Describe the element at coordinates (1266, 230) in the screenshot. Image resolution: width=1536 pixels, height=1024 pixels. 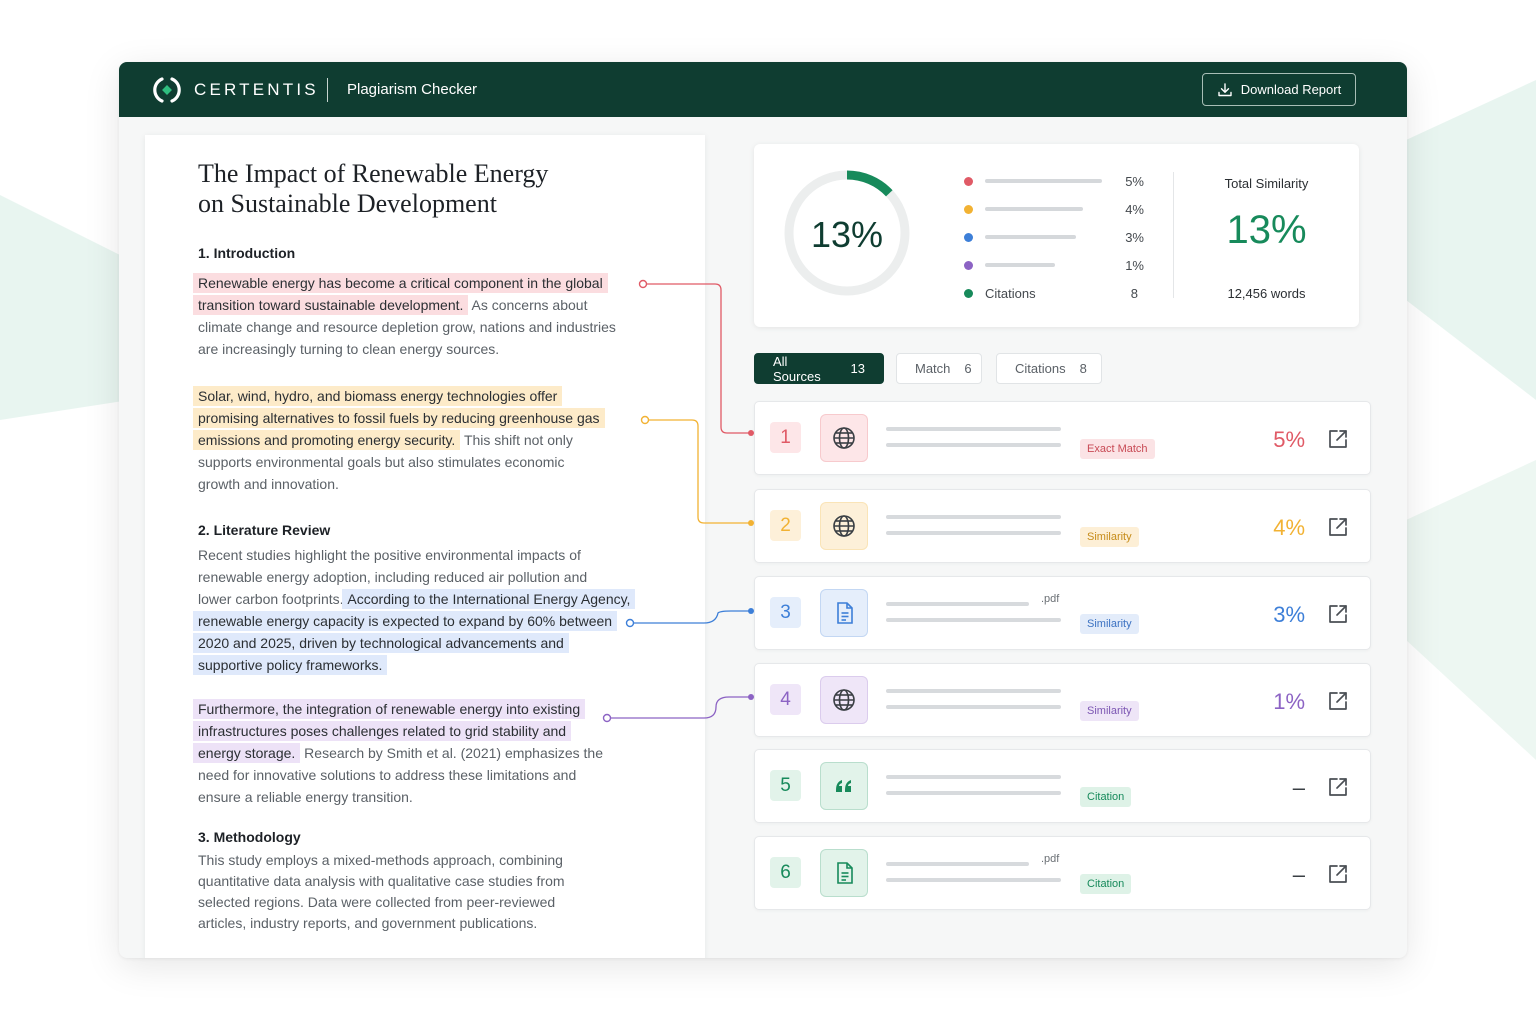
I see `total-similarity-value: 13%` at that location.